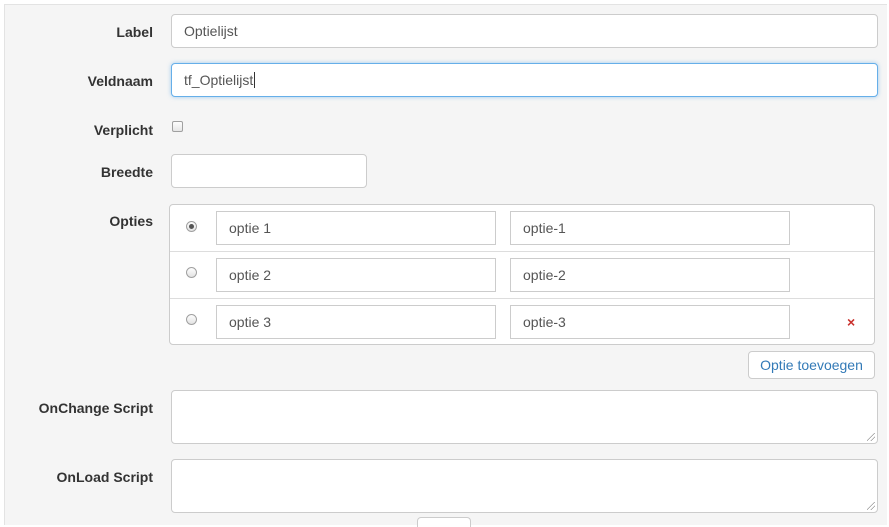 The image size is (889, 527). What do you see at coordinates (219, 80) in the screenshot?
I see `veldnaam-input-value: tf_Optielijst` at bounding box center [219, 80].